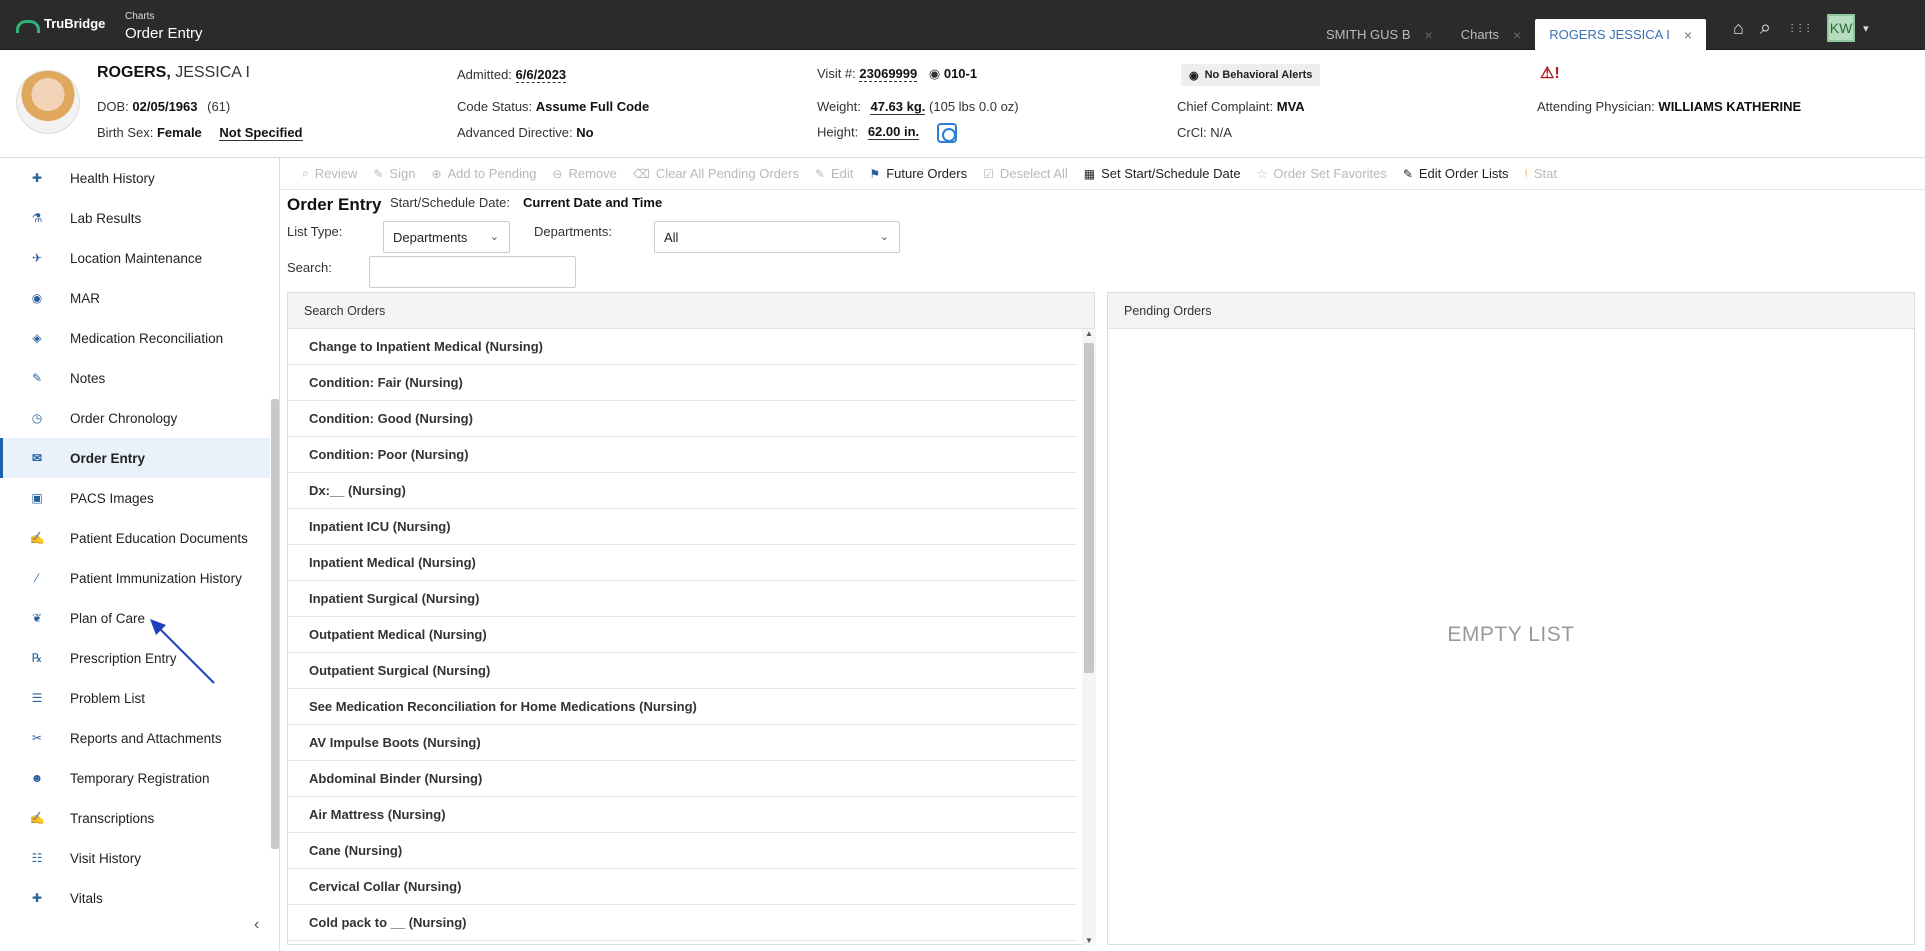 The image size is (1925, 951). What do you see at coordinates (135, 618) in the screenshot?
I see `sidebar-item-plan-of-care: ❦ Plan of Care` at bounding box center [135, 618].